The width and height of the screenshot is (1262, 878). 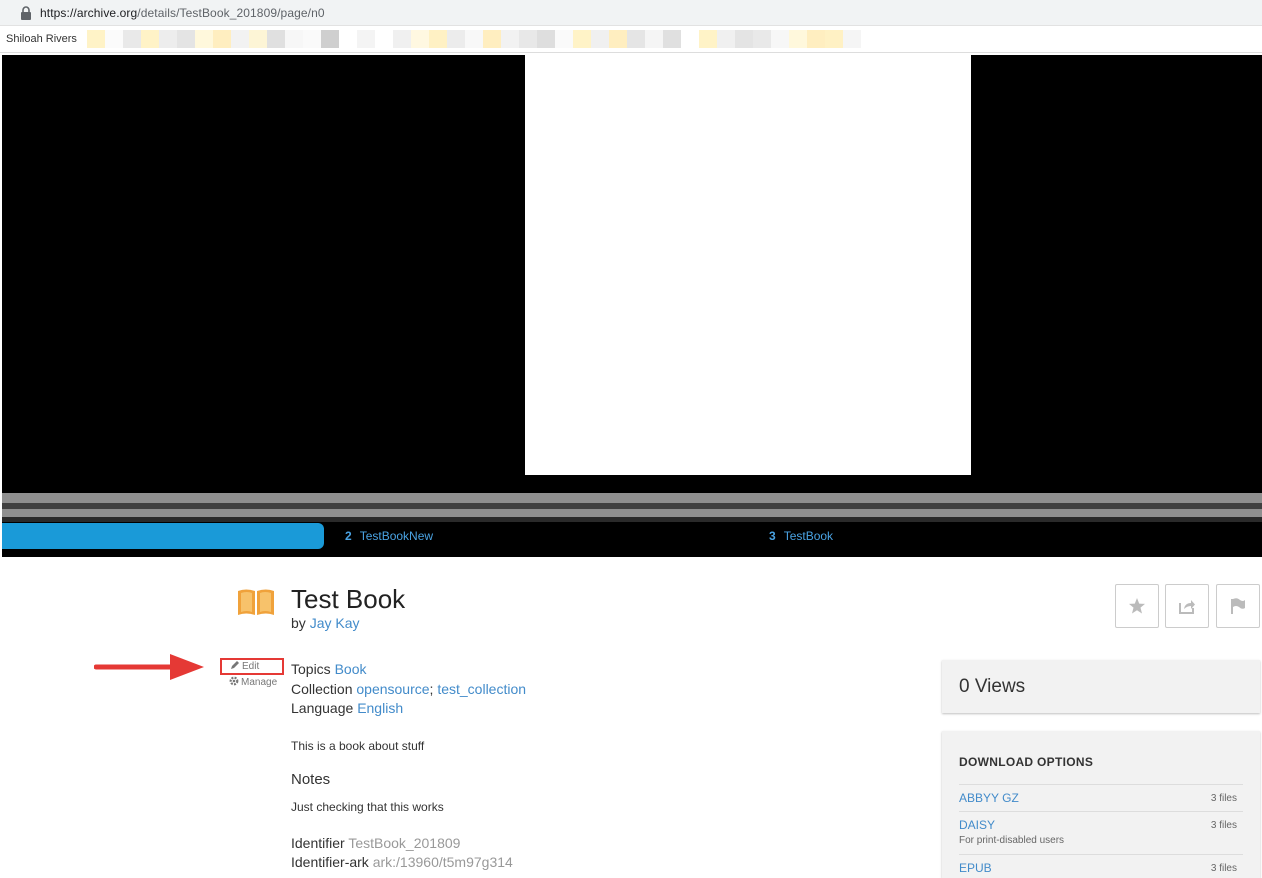 I want to click on lock-icon, so click(x=26, y=12).